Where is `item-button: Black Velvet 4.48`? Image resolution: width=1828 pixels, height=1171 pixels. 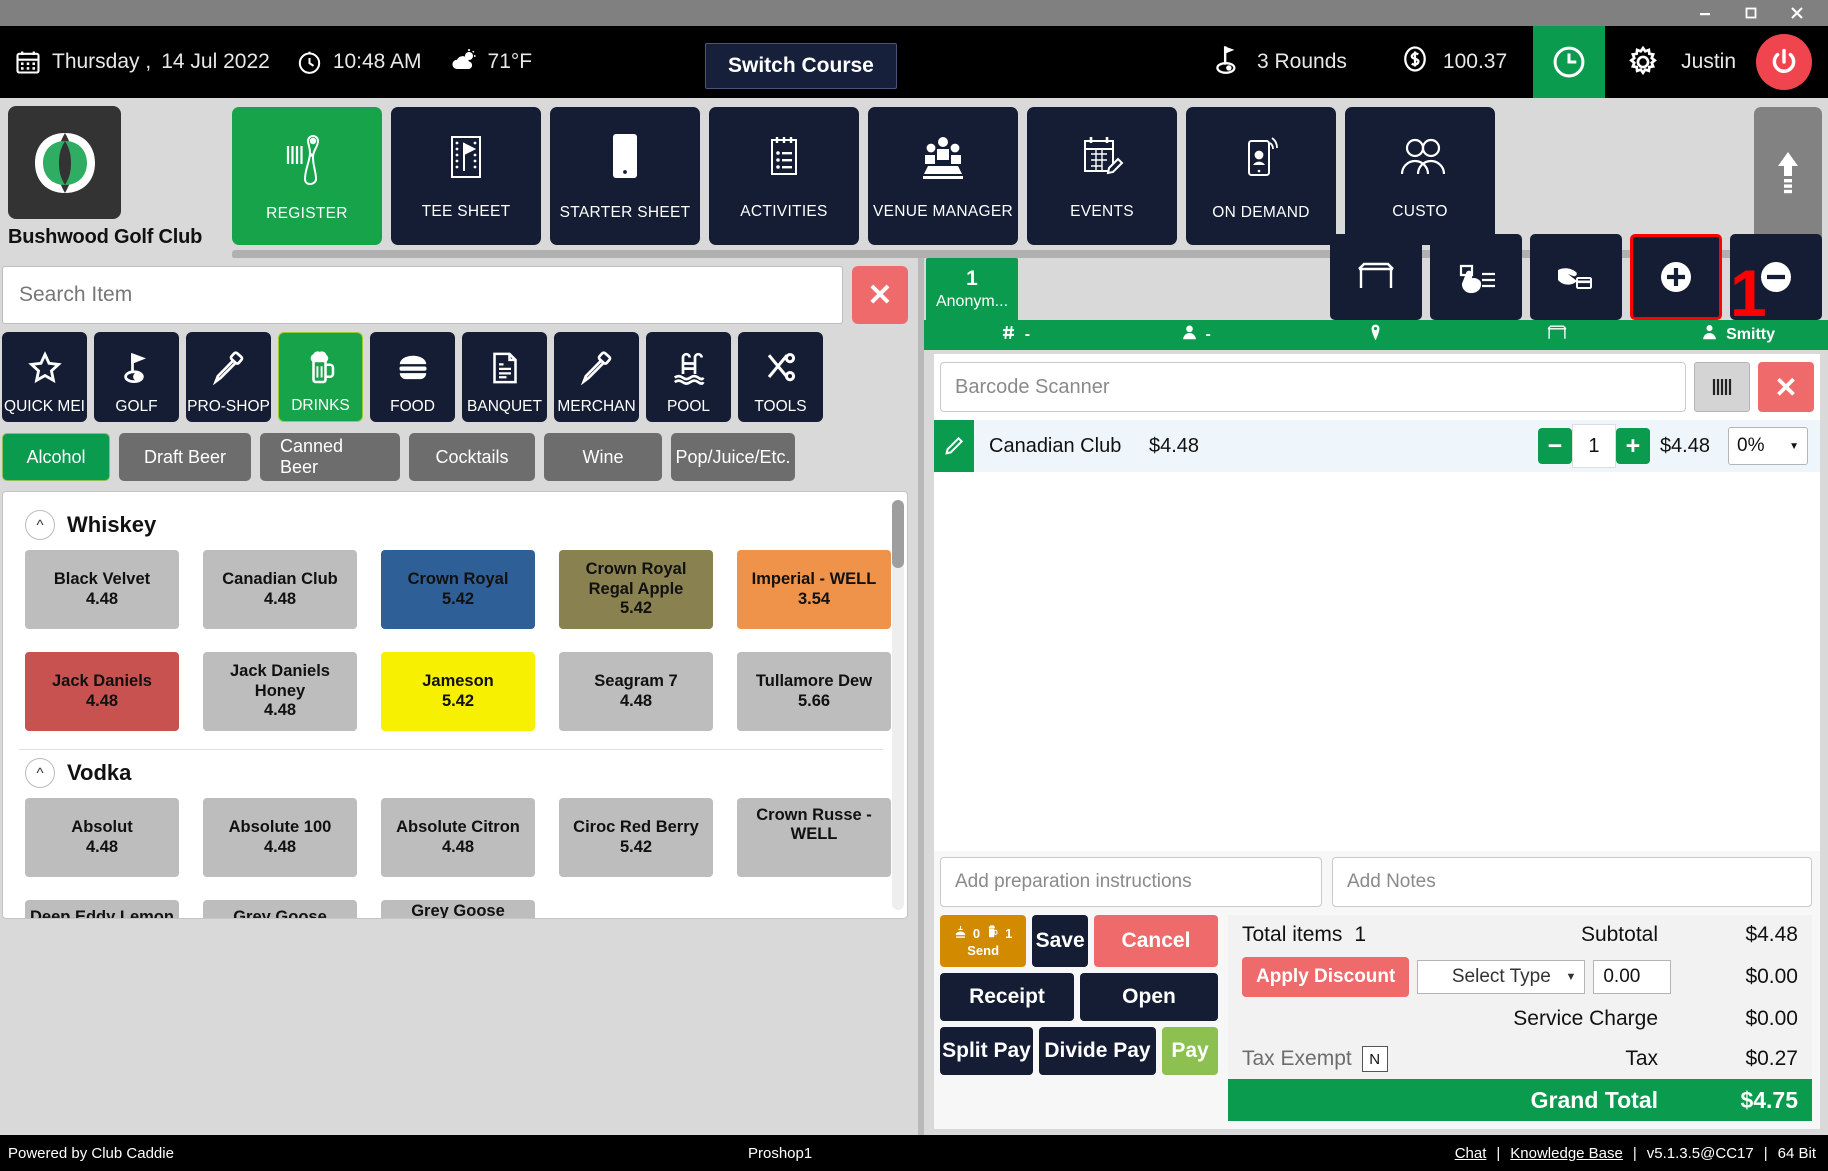 item-button: Black Velvet 4.48 is located at coordinates (102, 589).